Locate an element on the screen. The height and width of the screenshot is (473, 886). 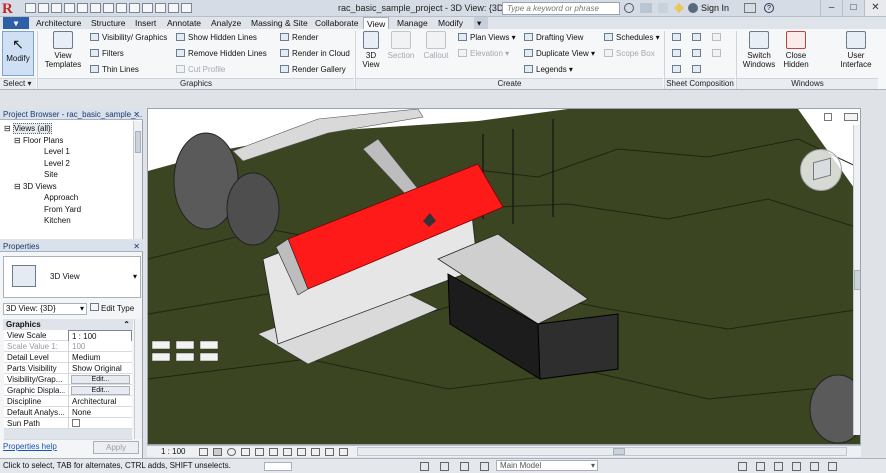
close-hidden-button: Close Hidden is located at coordinates (796, 50).